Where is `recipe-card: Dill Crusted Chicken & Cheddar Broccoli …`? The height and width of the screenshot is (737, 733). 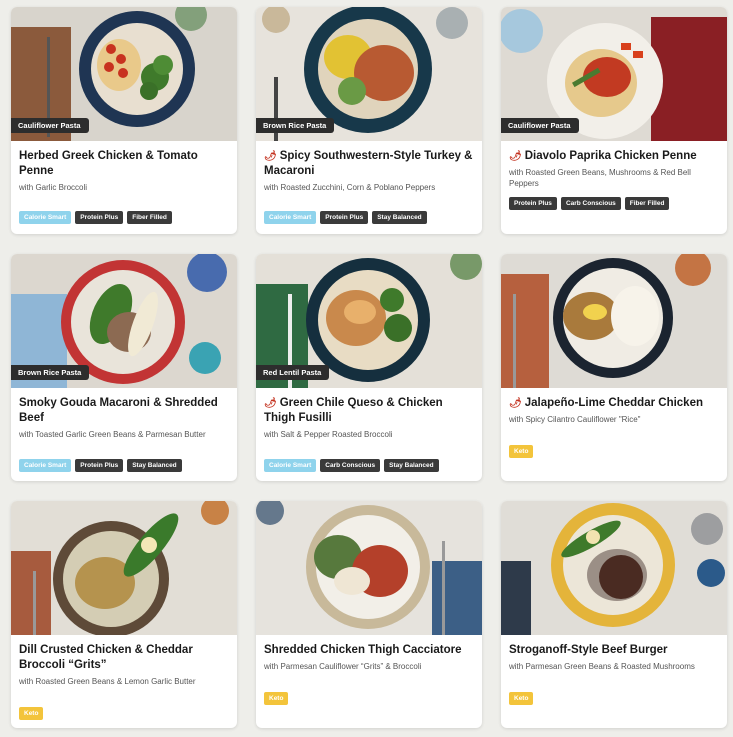 recipe-card: Dill Crusted Chicken & Cheddar Broccoli … is located at coordinates (124, 614).